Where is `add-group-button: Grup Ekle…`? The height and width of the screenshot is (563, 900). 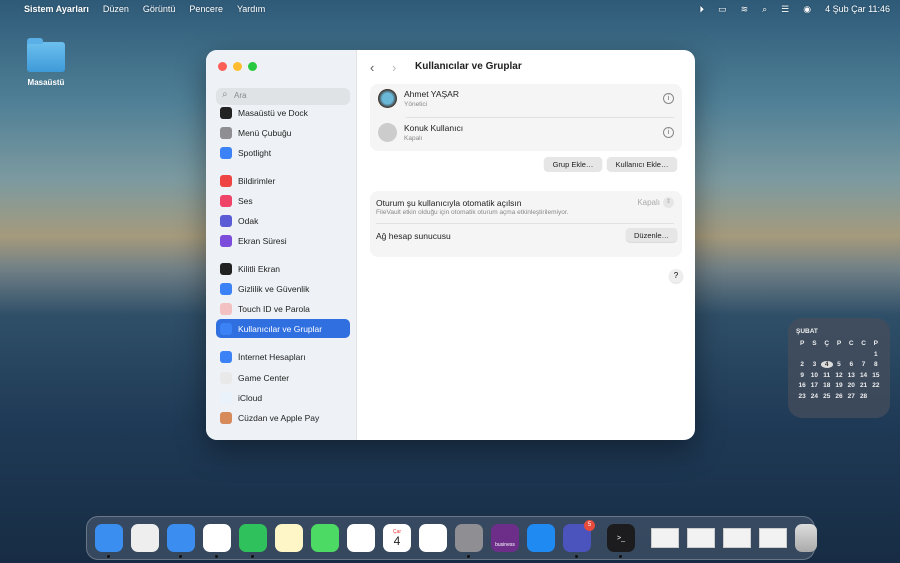 add-group-button: Grup Ekle… is located at coordinates (573, 164).